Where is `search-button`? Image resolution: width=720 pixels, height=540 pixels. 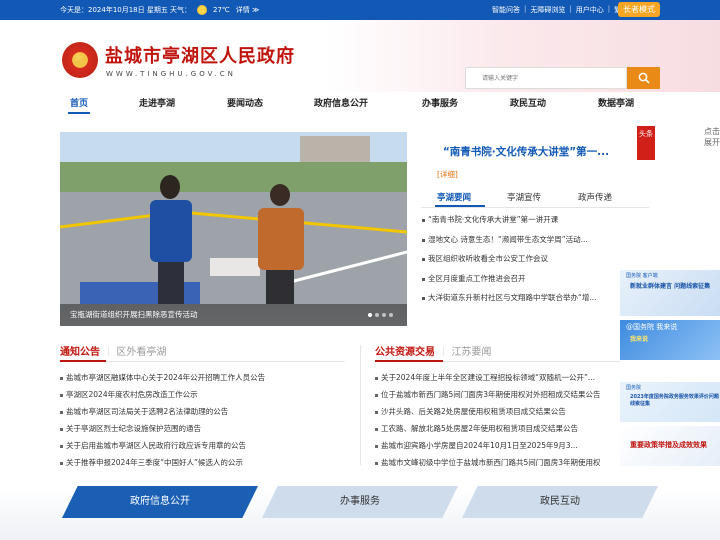 search-button is located at coordinates (643, 78).